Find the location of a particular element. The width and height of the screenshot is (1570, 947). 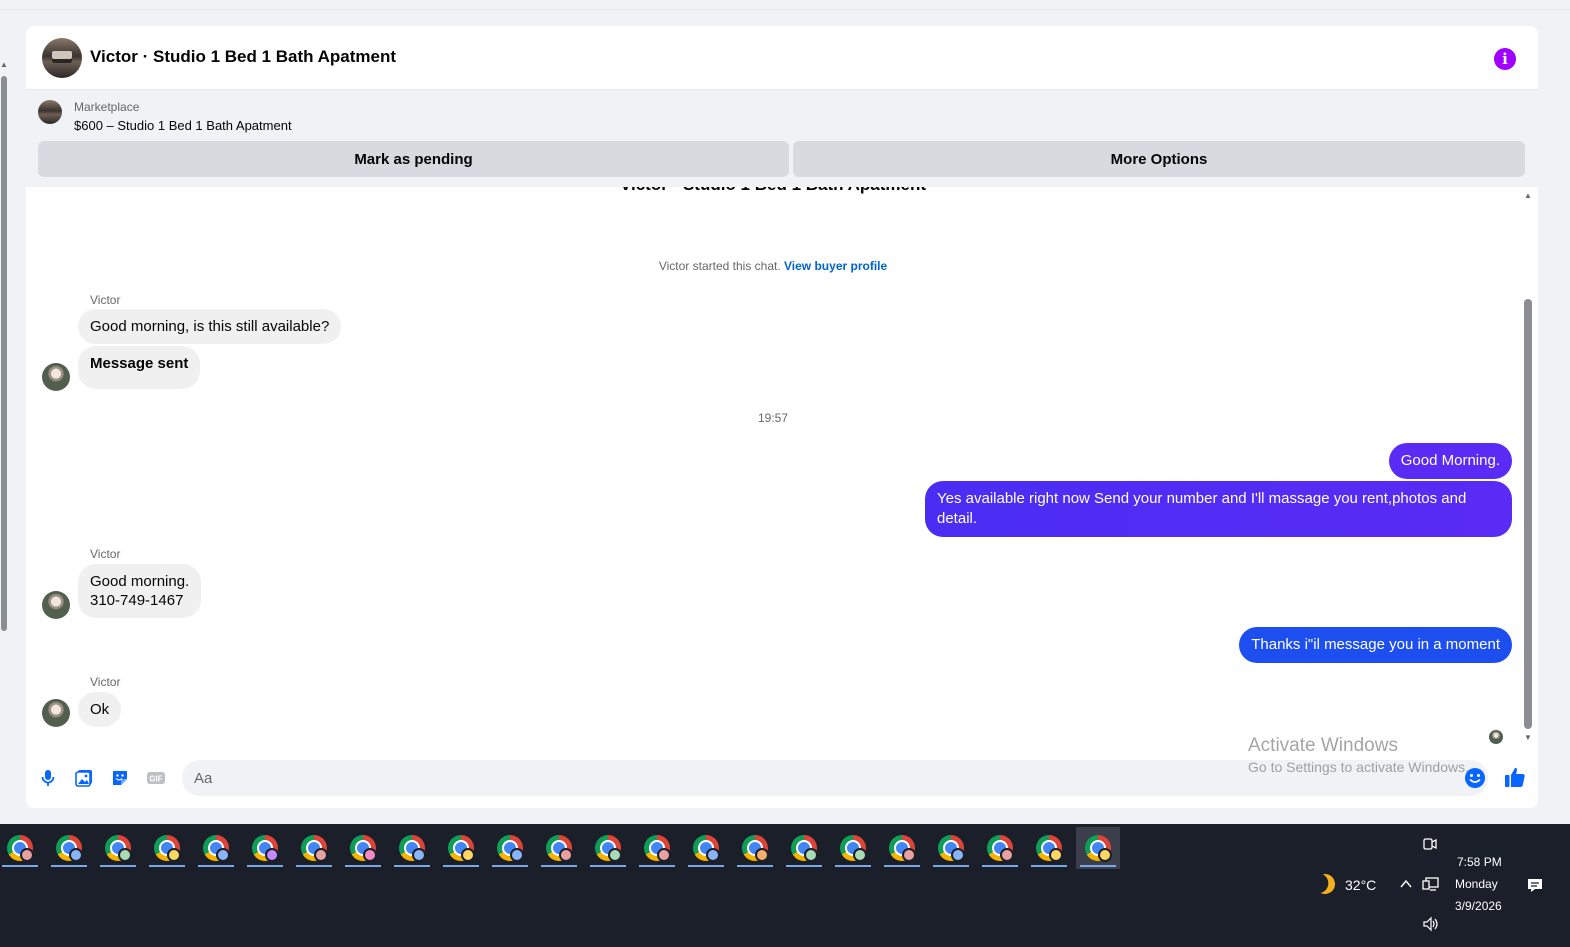

message-bubble-outgoing: Good Morning. is located at coordinates (1450, 461).